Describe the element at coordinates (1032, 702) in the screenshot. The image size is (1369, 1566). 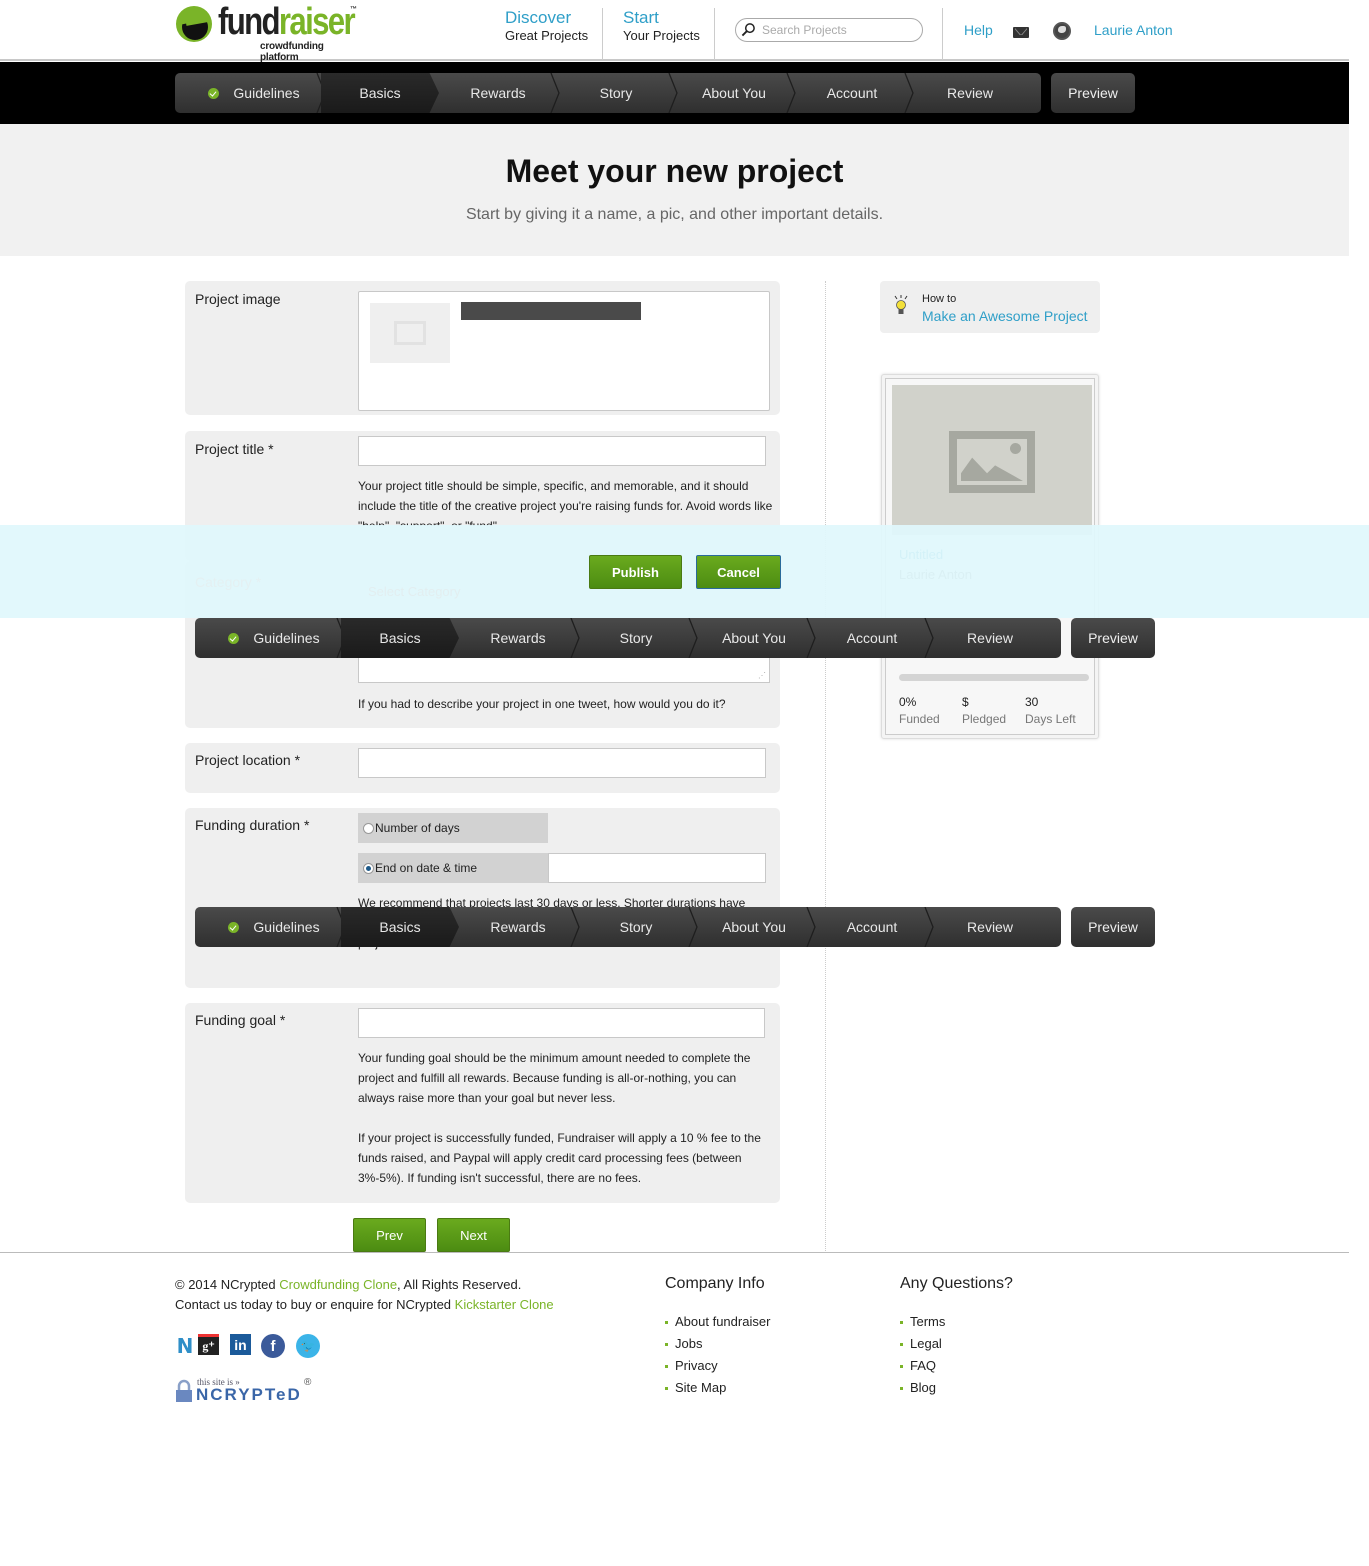
I see `stat-value: 30` at that location.